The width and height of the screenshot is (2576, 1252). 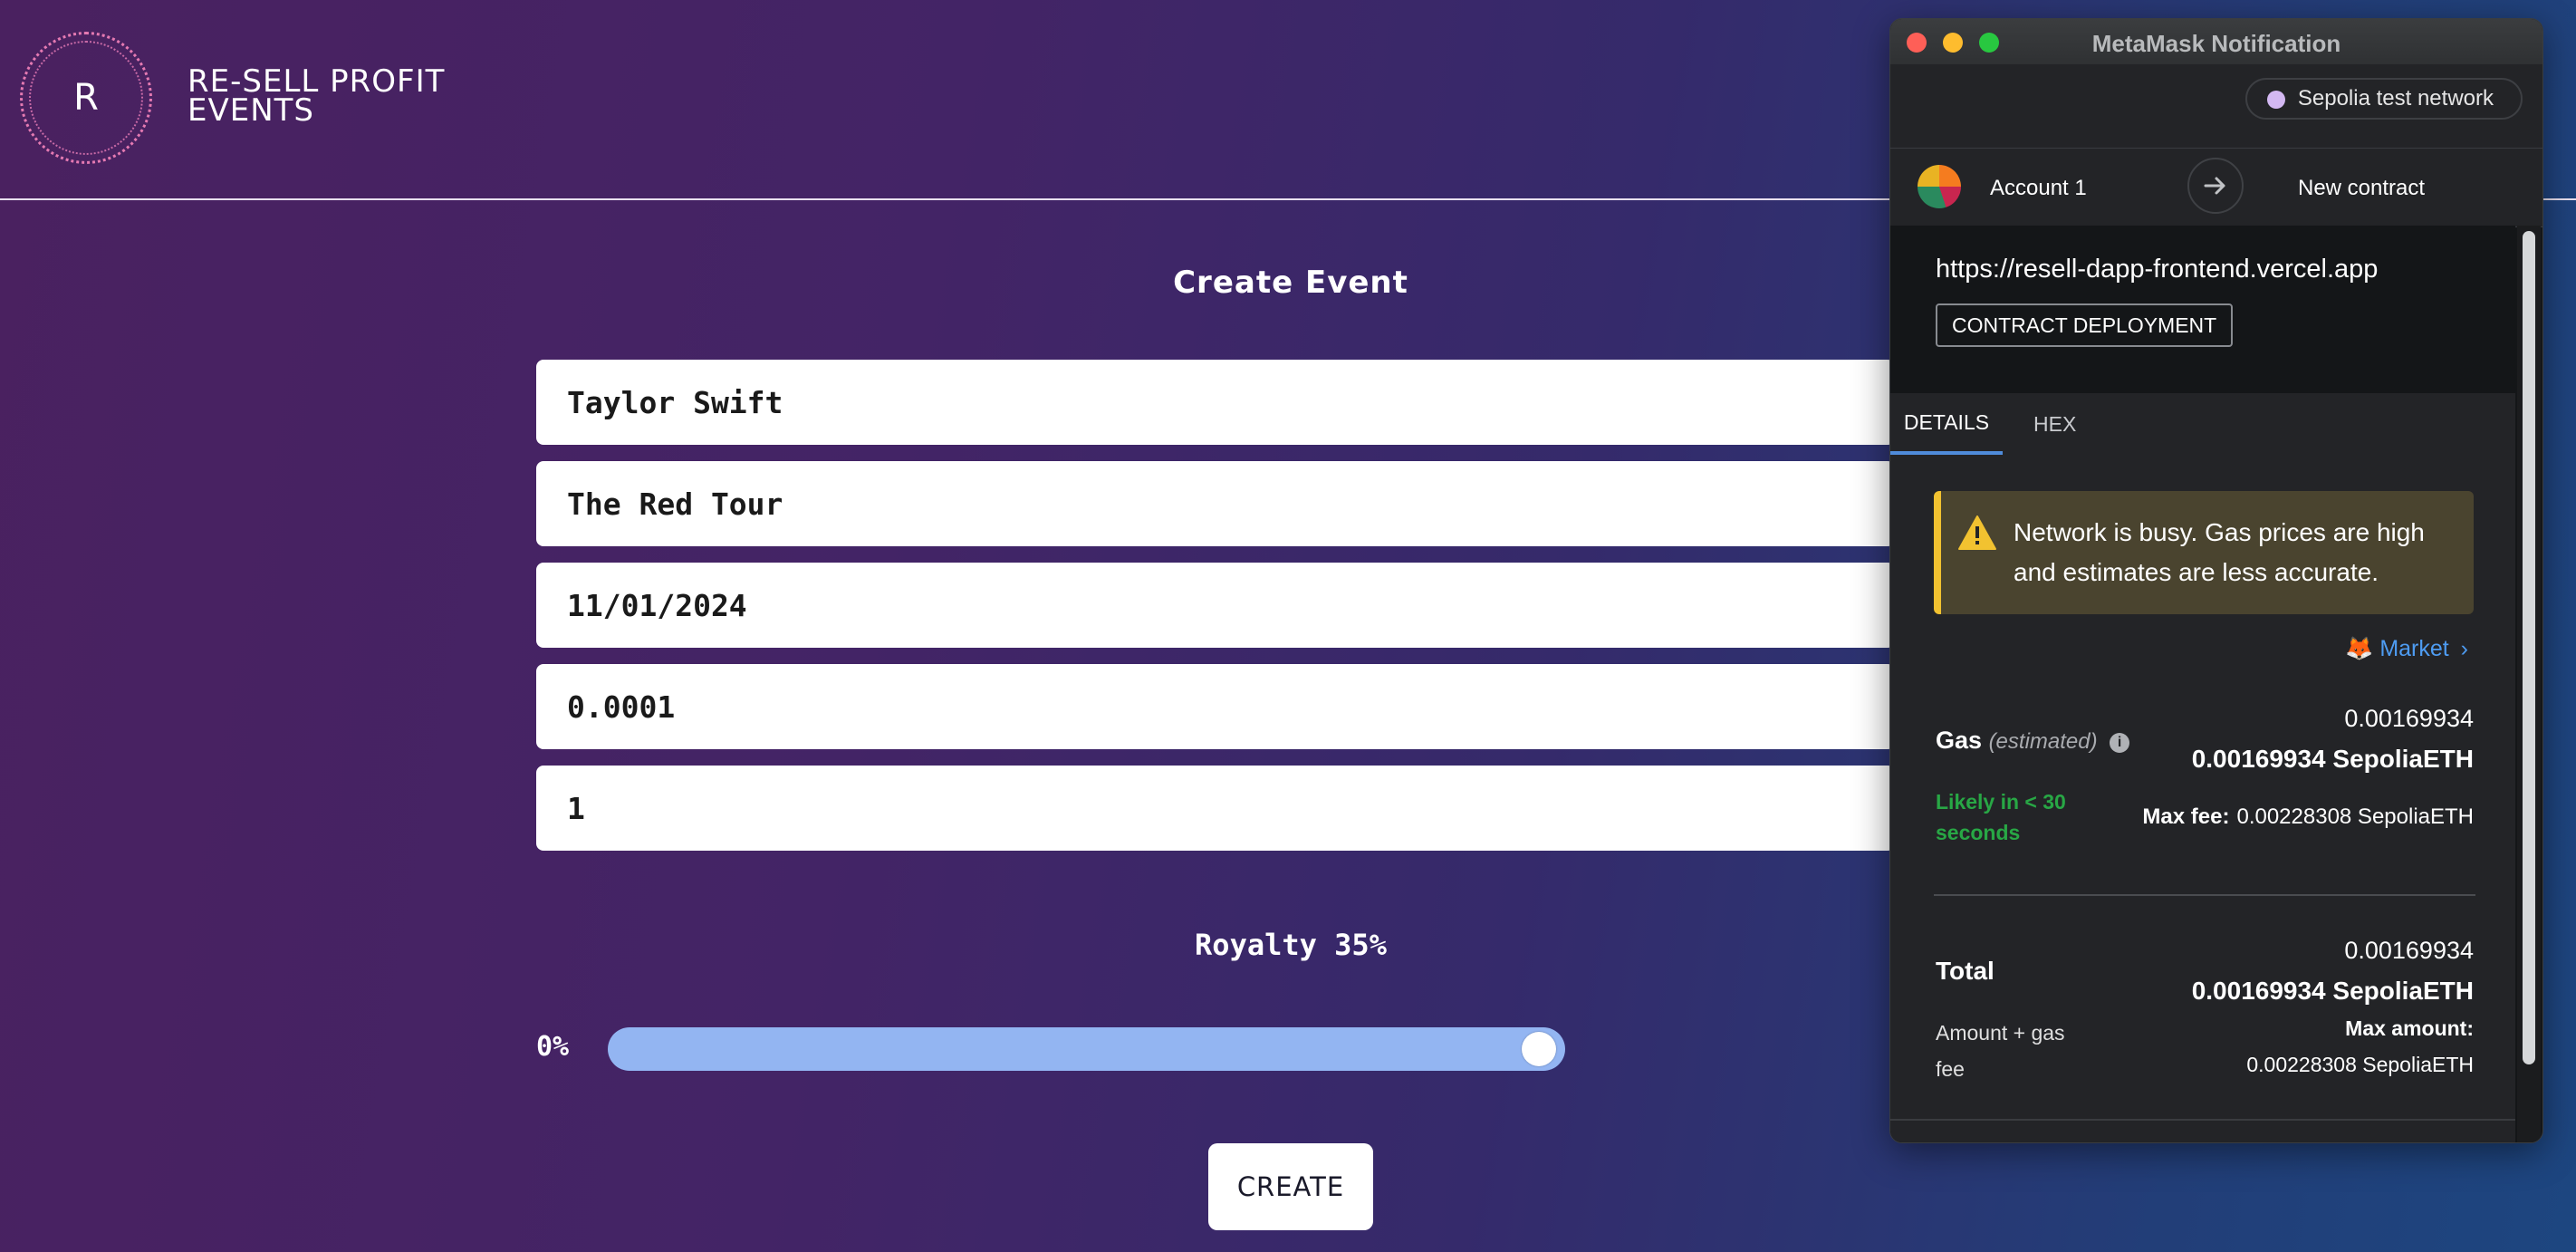 I want to click on market-label: Market, so click(x=2414, y=648).